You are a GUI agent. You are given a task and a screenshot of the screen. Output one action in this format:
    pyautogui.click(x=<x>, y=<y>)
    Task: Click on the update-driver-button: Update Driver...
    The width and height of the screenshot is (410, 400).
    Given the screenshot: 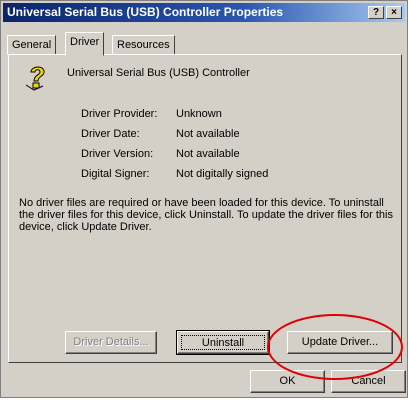 What is the action you would take?
    pyautogui.click(x=340, y=342)
    